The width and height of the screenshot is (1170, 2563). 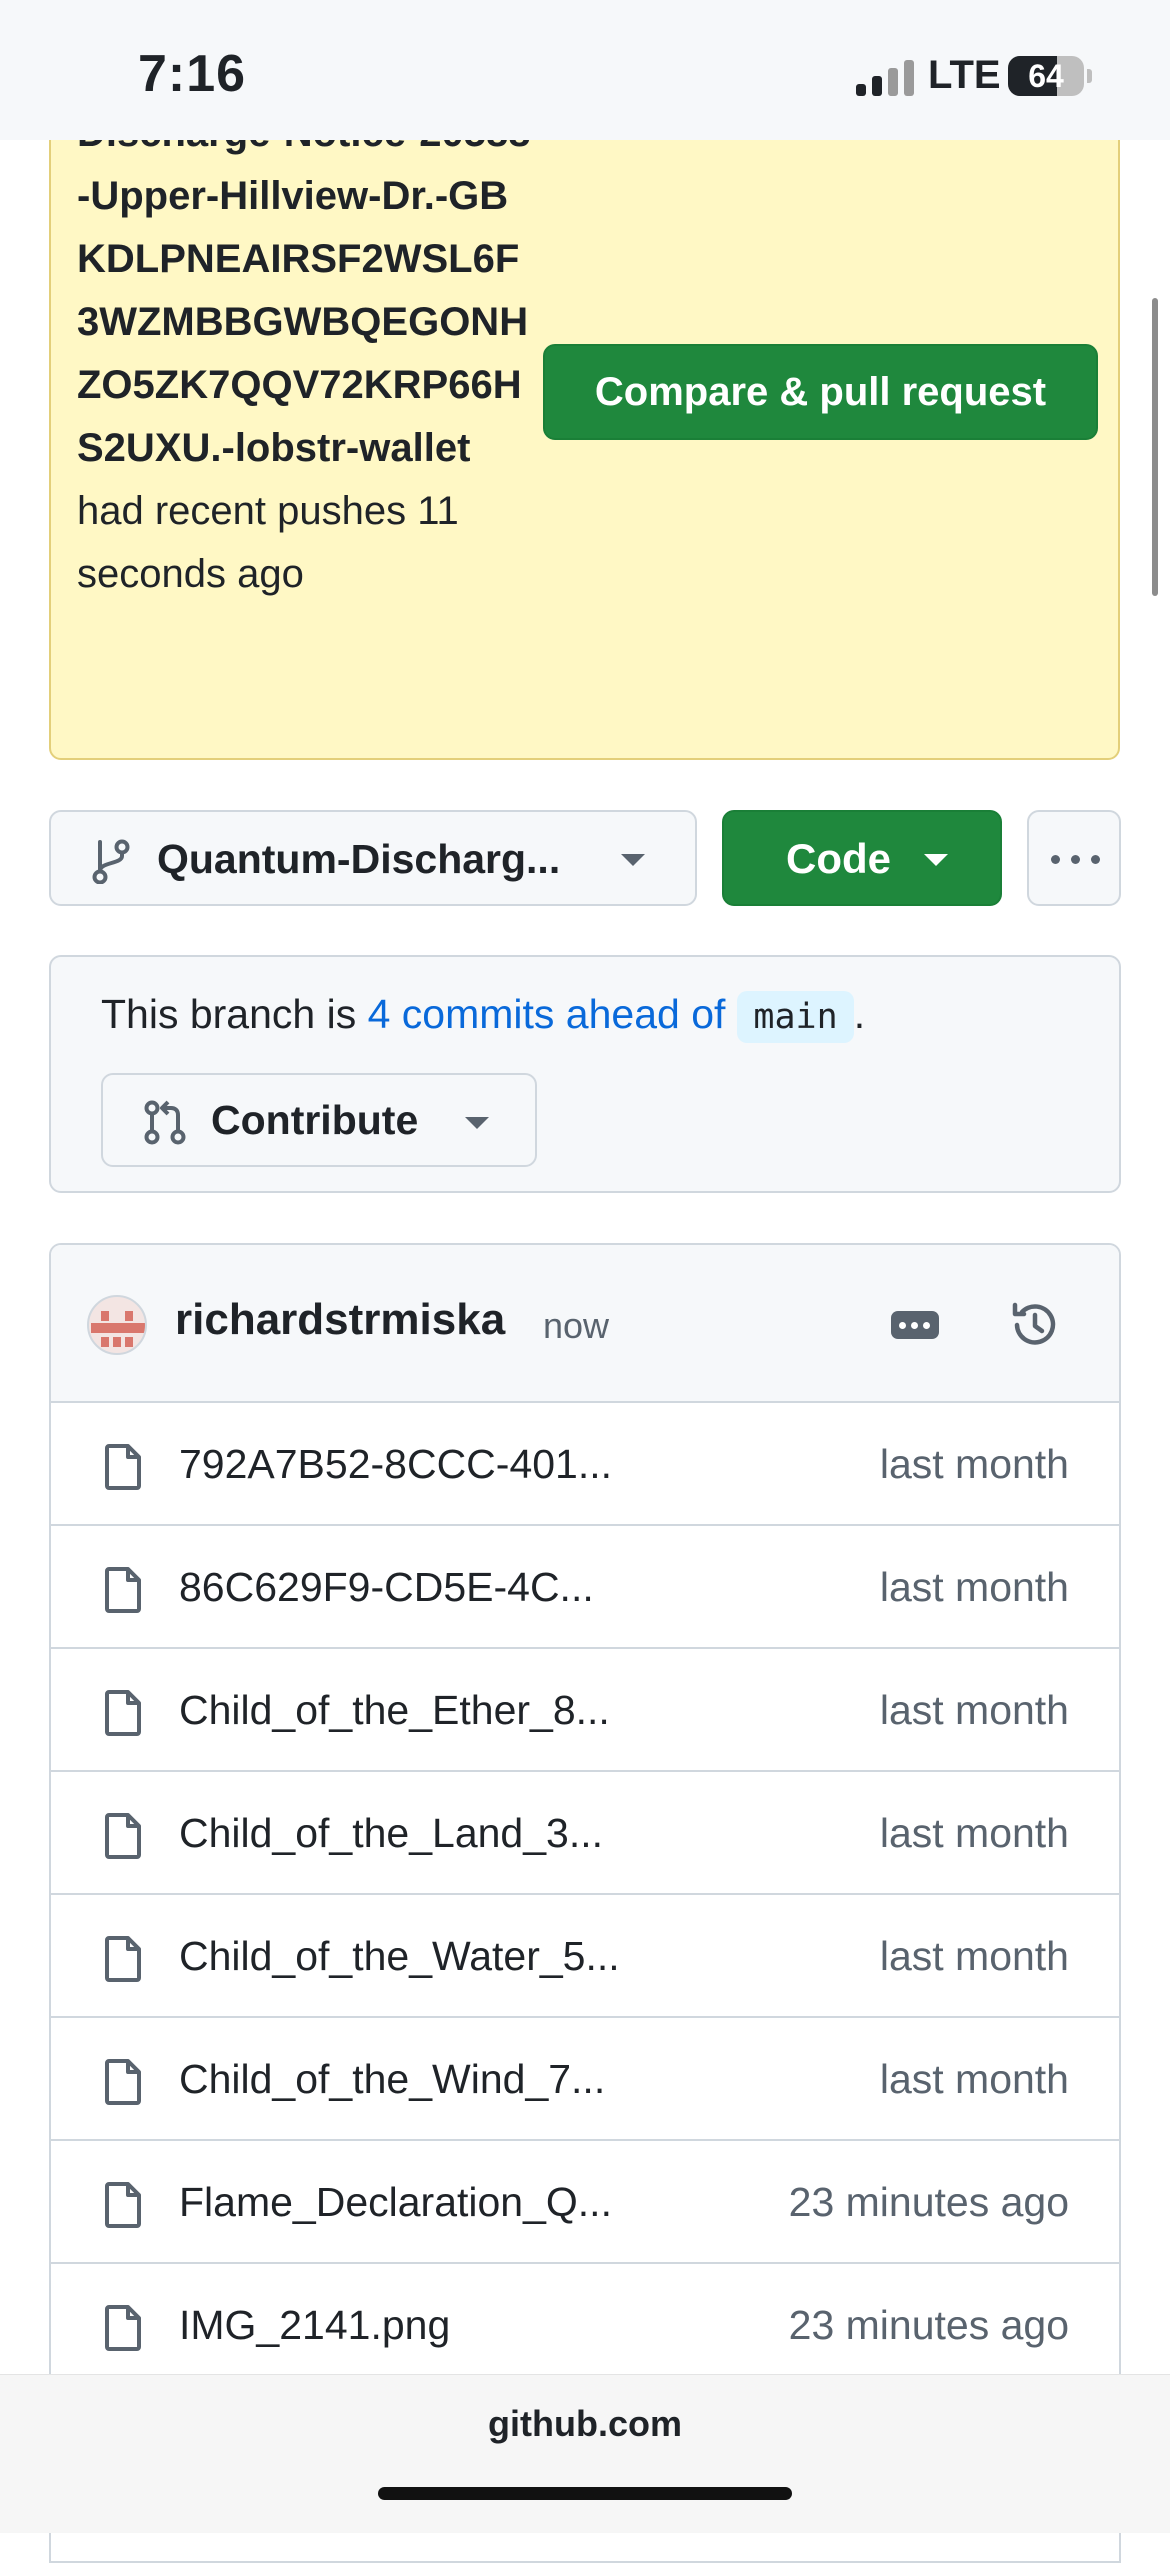 I want to click on history-icon, so click(x=1035, y=1325).